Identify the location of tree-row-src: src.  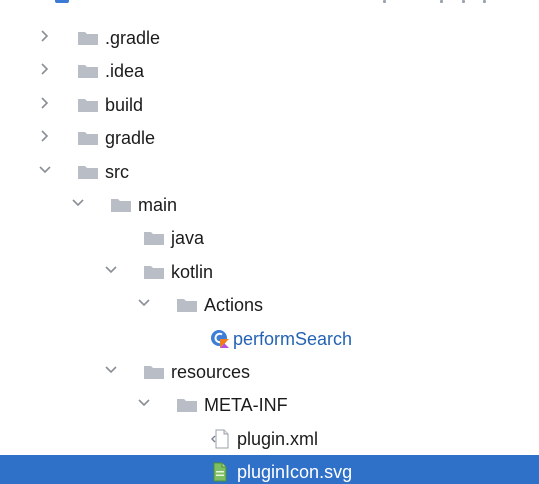
(269, 171).